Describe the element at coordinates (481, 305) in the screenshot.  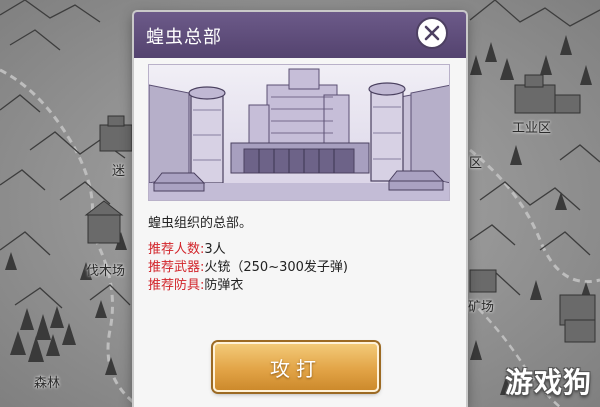
I see `map-label-mine-partial: 矿场` at that location.